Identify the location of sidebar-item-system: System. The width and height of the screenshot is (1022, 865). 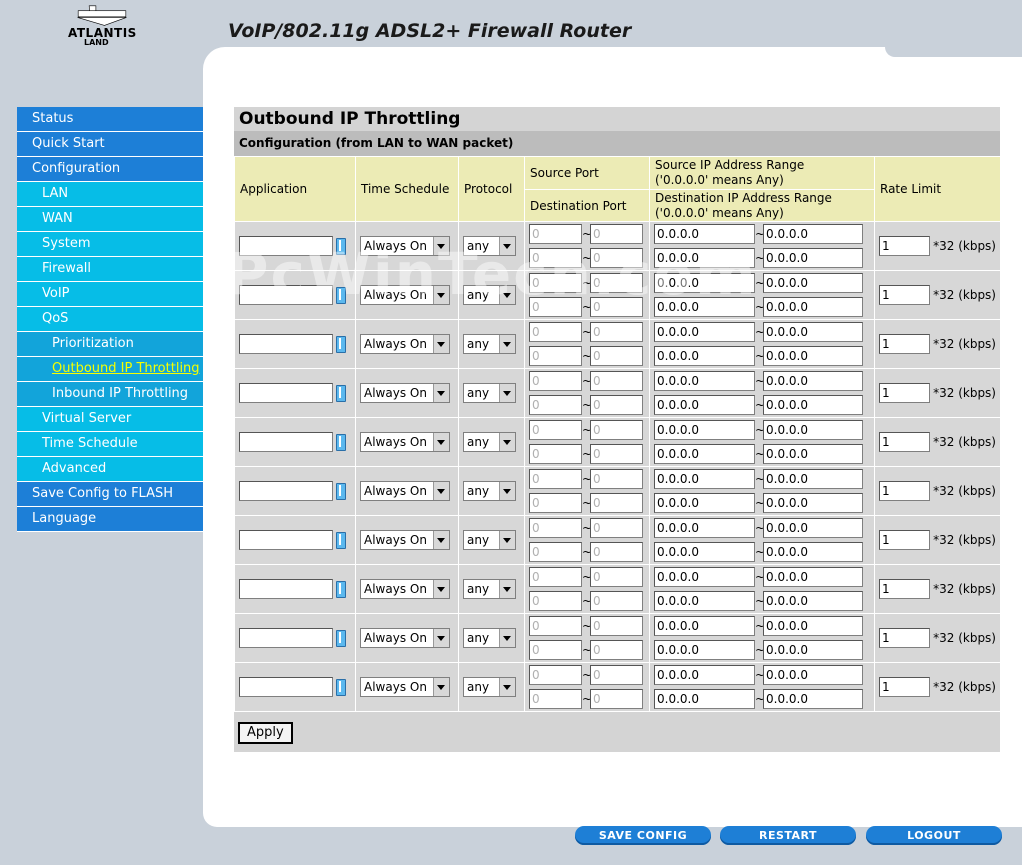
(110, 244).